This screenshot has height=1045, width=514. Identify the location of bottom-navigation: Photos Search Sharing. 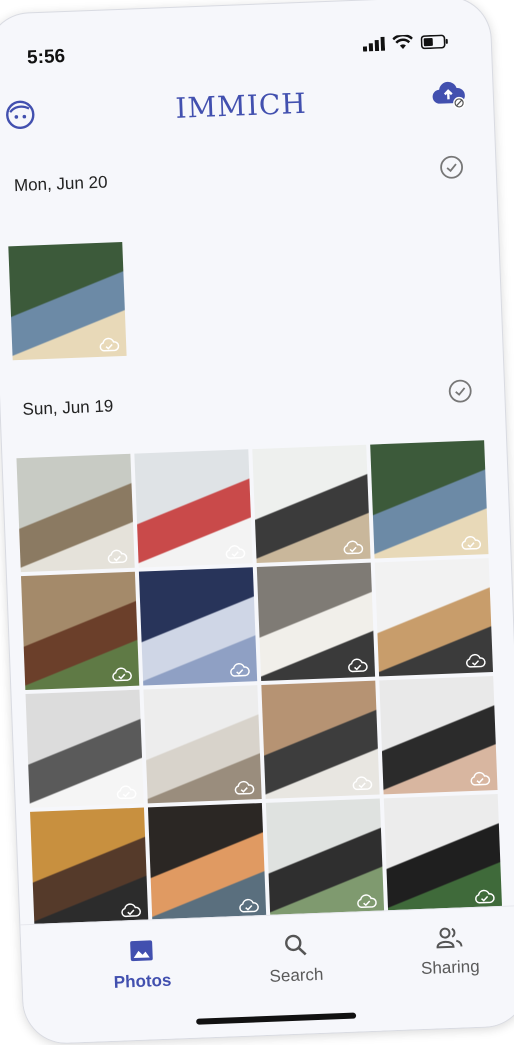
(267, 975).